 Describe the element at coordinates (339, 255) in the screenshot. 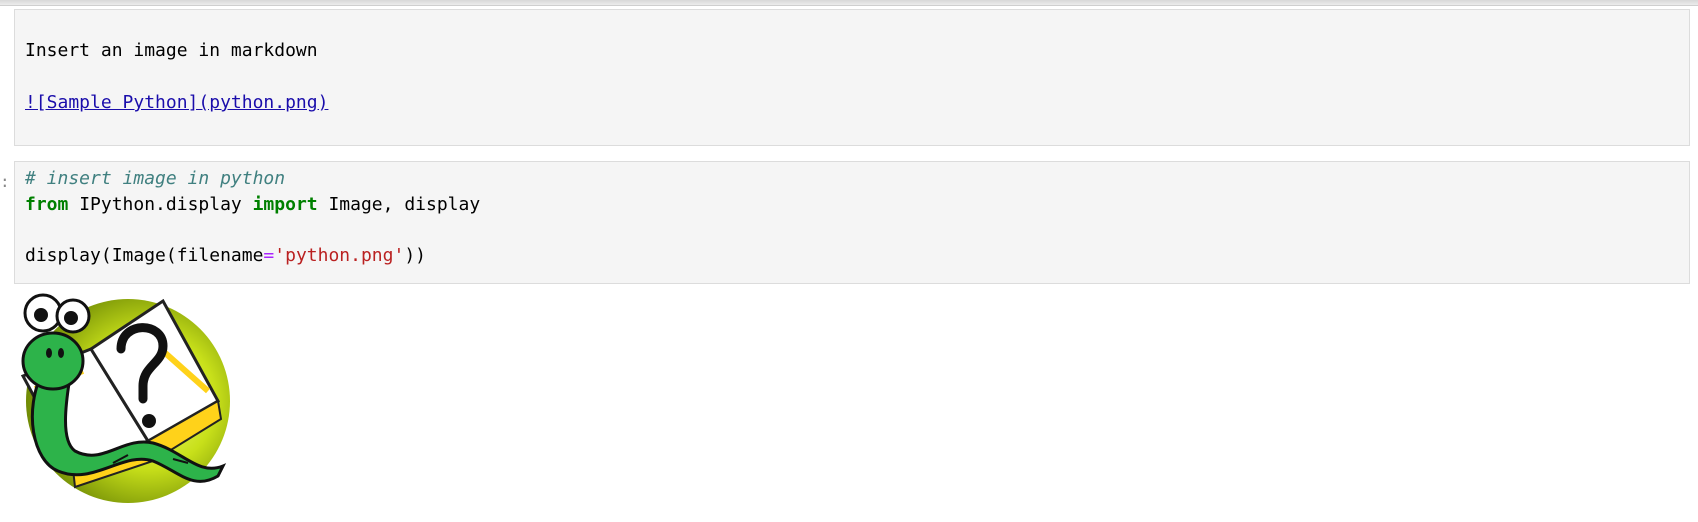

I see `filename-string: 'python.png'` at that location.